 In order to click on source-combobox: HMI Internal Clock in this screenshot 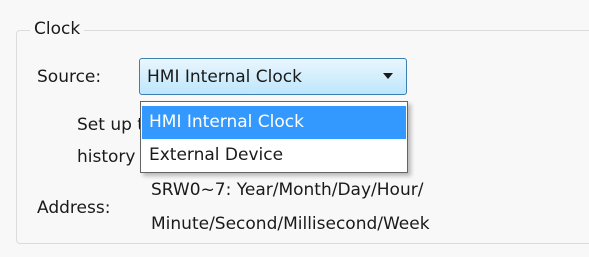, I will do `click(273, 76)`.